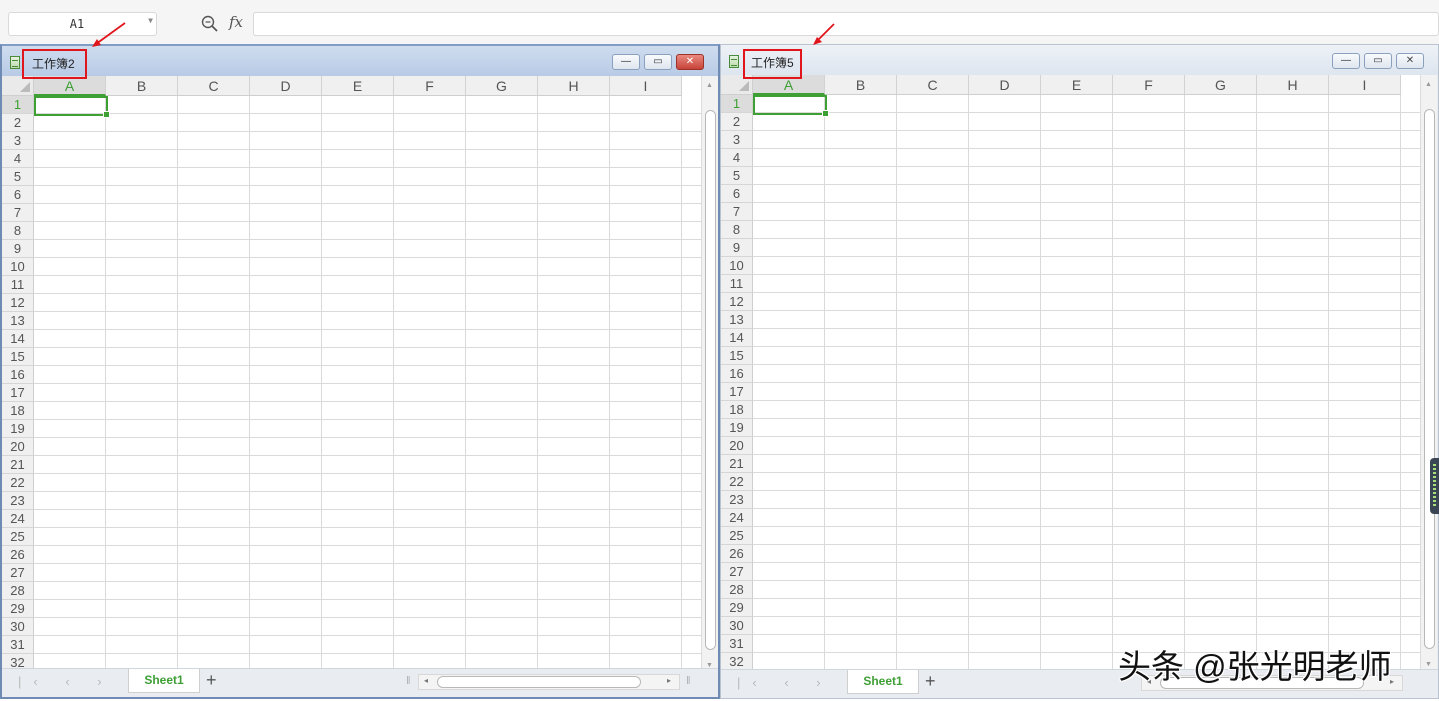 This screenshot has height=701, width=1439. I want to click on row-header-9: 9, so click(737, 248).